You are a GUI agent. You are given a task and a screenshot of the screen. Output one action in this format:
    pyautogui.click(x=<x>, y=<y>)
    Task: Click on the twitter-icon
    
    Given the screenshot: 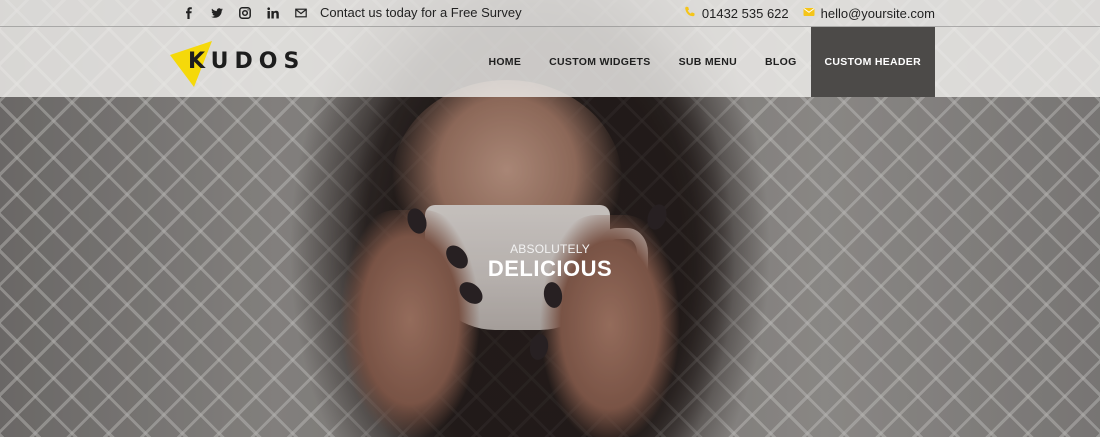 What is the action you would take?
    pyautogui.click(x=217, y=13)
    